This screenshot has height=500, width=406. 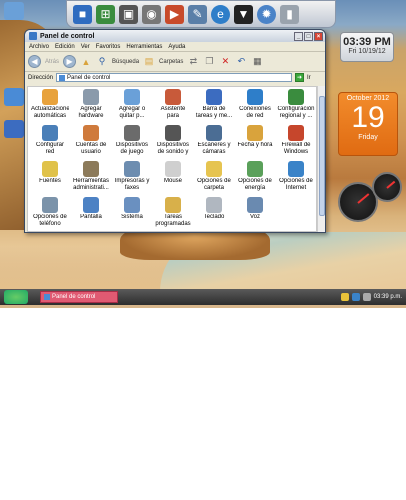 What do you see at coordinates (367, 42) in the screenshot?
I see `clock-time: 03:39 PM` at bounding box center [367, 42].